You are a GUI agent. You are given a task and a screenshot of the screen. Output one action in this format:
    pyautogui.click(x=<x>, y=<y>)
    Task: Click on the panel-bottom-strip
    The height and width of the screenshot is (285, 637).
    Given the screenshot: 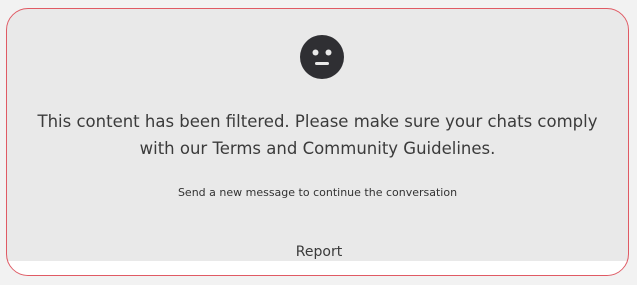 What is the action you would take?
    pyautogui.click(x=317, y=268)
    